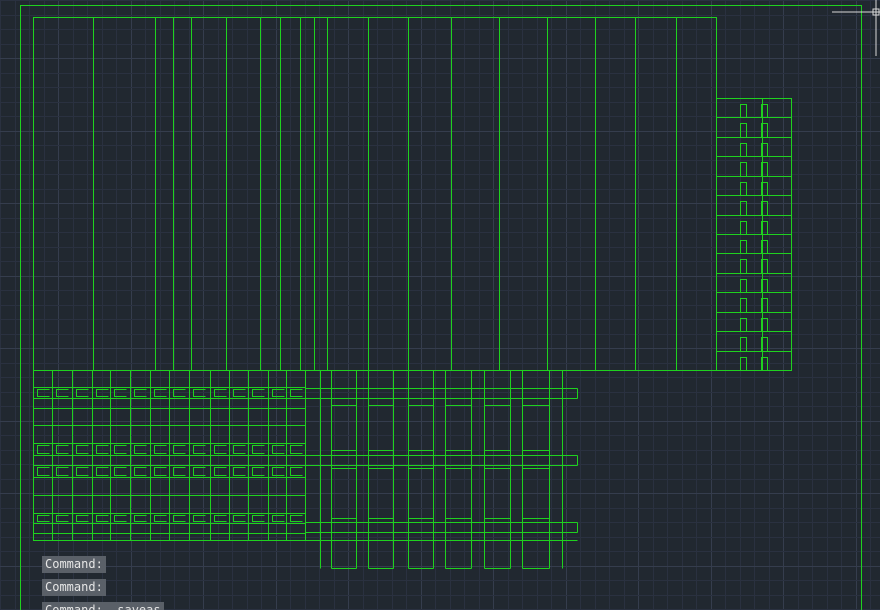 The image size is (880, 610). Describe the element at coordinates (103, 606) in the screenshot. I see `command-line-text: Command: _saveas` at that location.